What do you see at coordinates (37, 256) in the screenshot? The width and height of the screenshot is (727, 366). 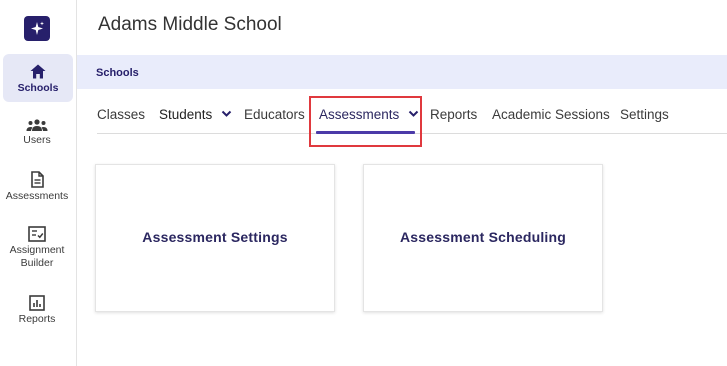 I see `sidebar-item-label: Assignment Builder` at bounding box center [37, 256].